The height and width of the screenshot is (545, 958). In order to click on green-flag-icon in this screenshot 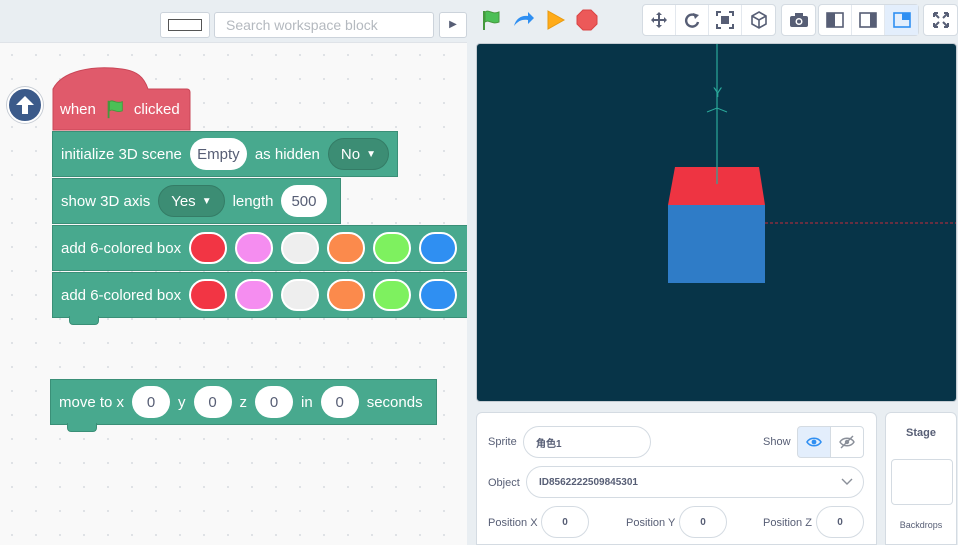, I will do `click(491, 20)`.